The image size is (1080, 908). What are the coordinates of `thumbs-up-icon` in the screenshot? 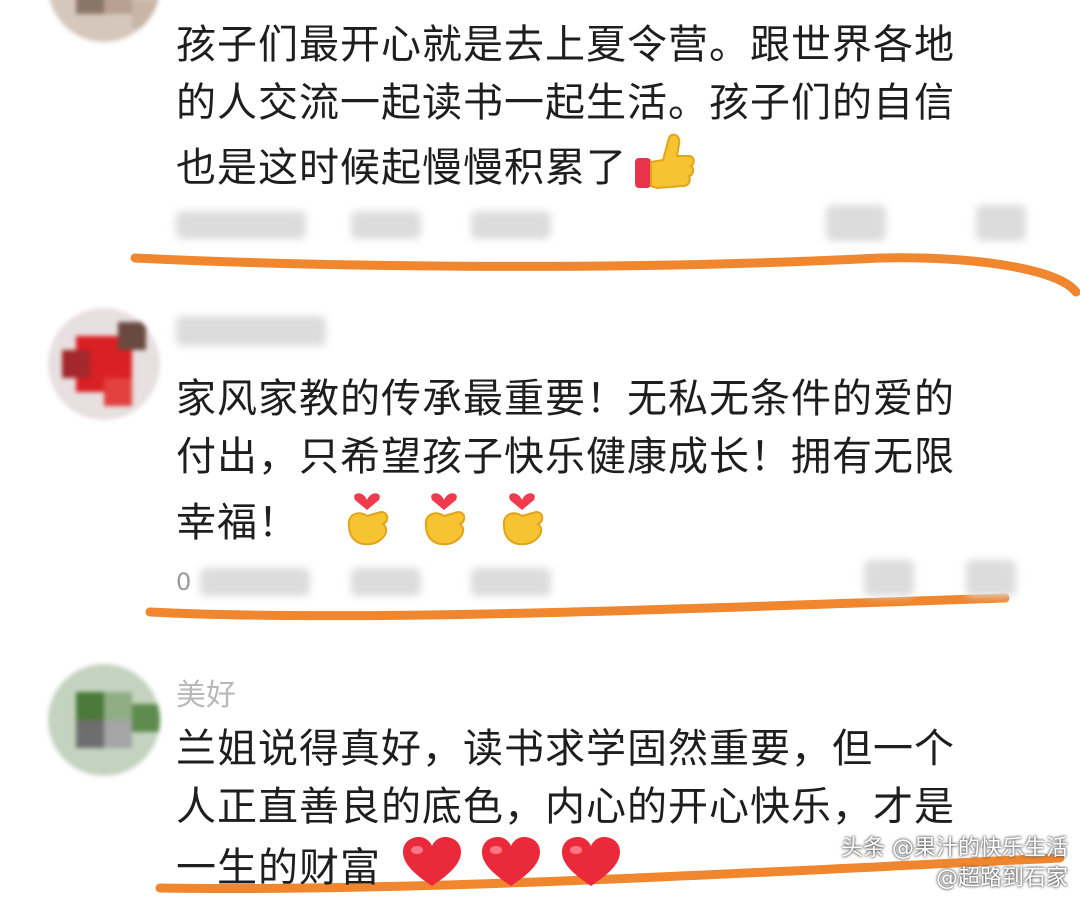 It's located at (664, 170).